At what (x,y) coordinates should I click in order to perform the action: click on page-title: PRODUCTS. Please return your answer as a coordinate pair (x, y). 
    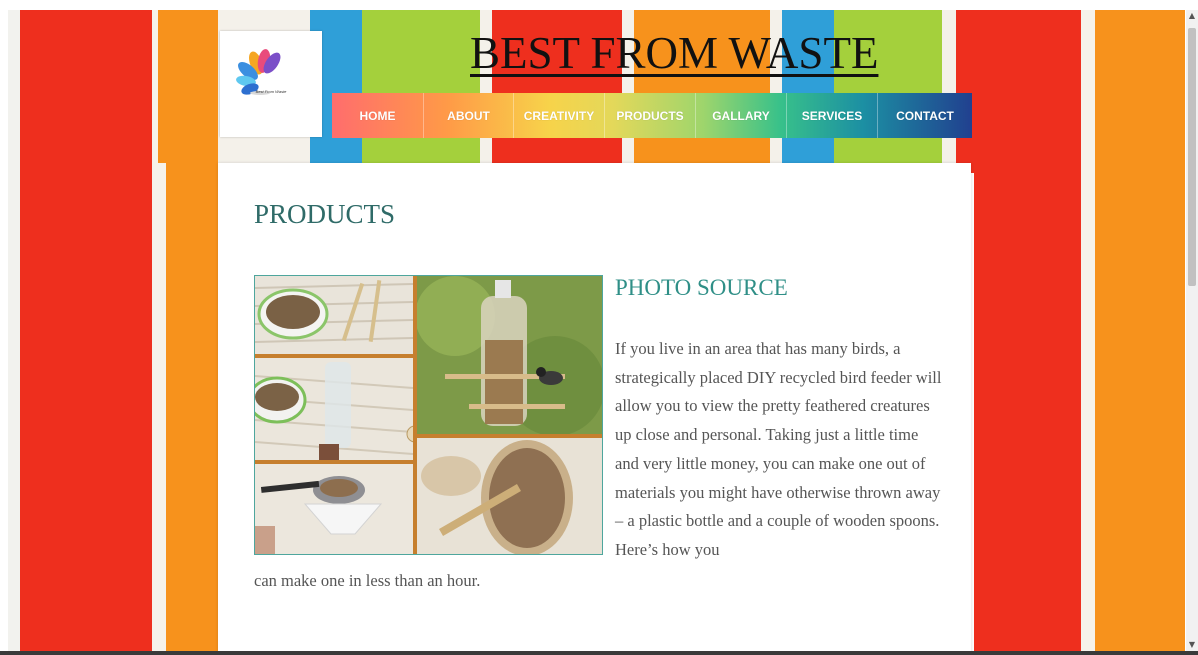
    Looking at the image, I should click on (325, 214).